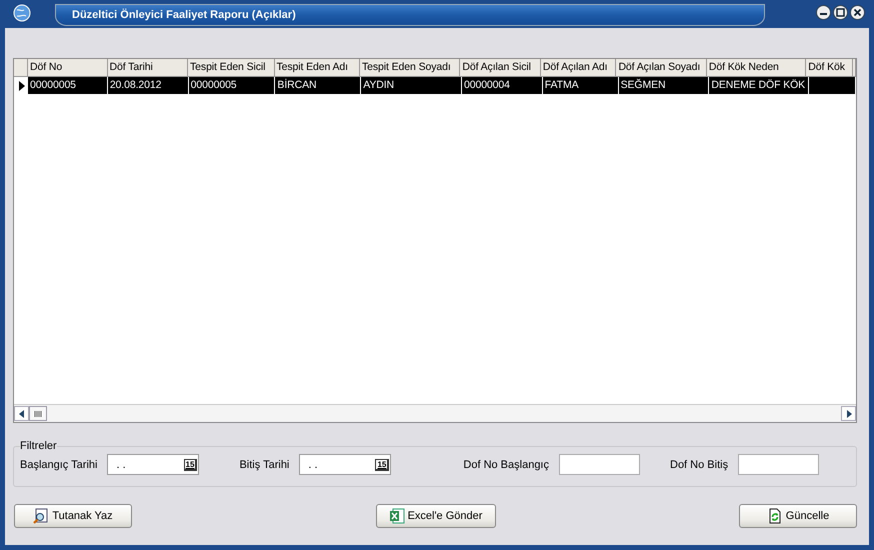 Image resolution: width=874 pixels, height=550 pixels. I want to click on column-header: Tespit Eden Soyadı, so click(410, 68).